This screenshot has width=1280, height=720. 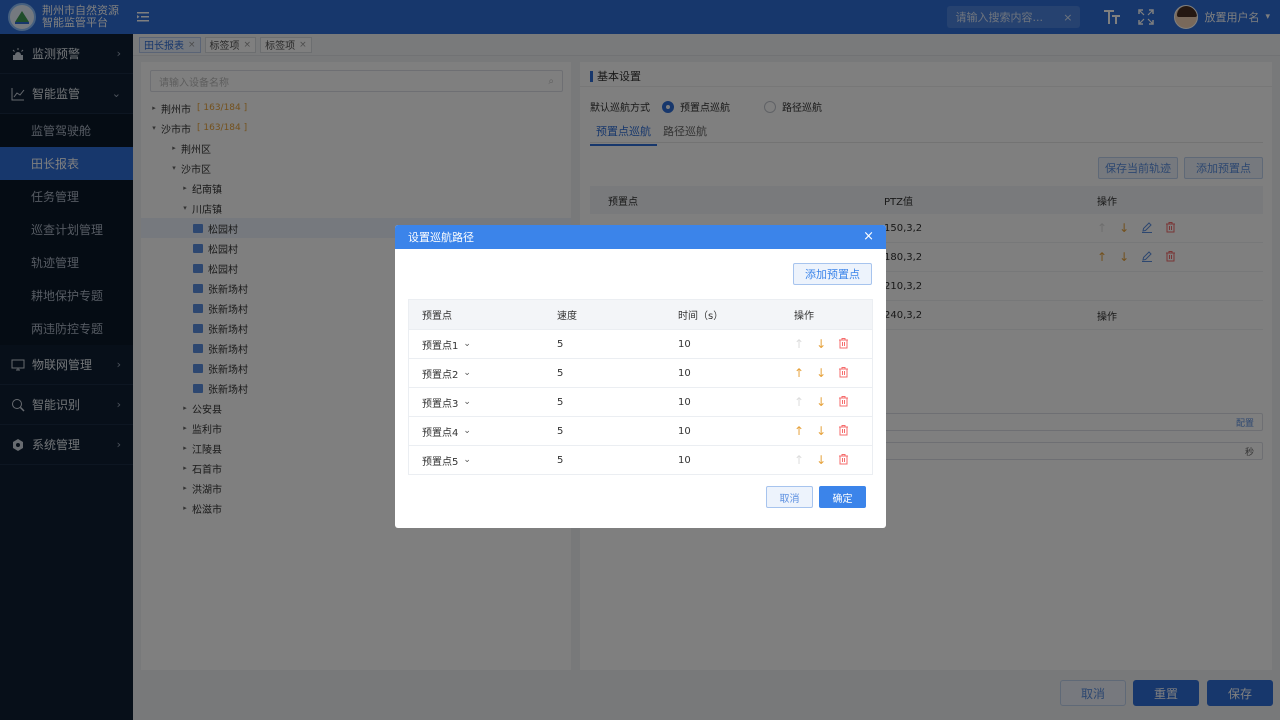 What do you see at coordinates (483, 460) in the screenshot?
I see `preset-select: 预置点5 ⌄` at bounding box center [483, 460].